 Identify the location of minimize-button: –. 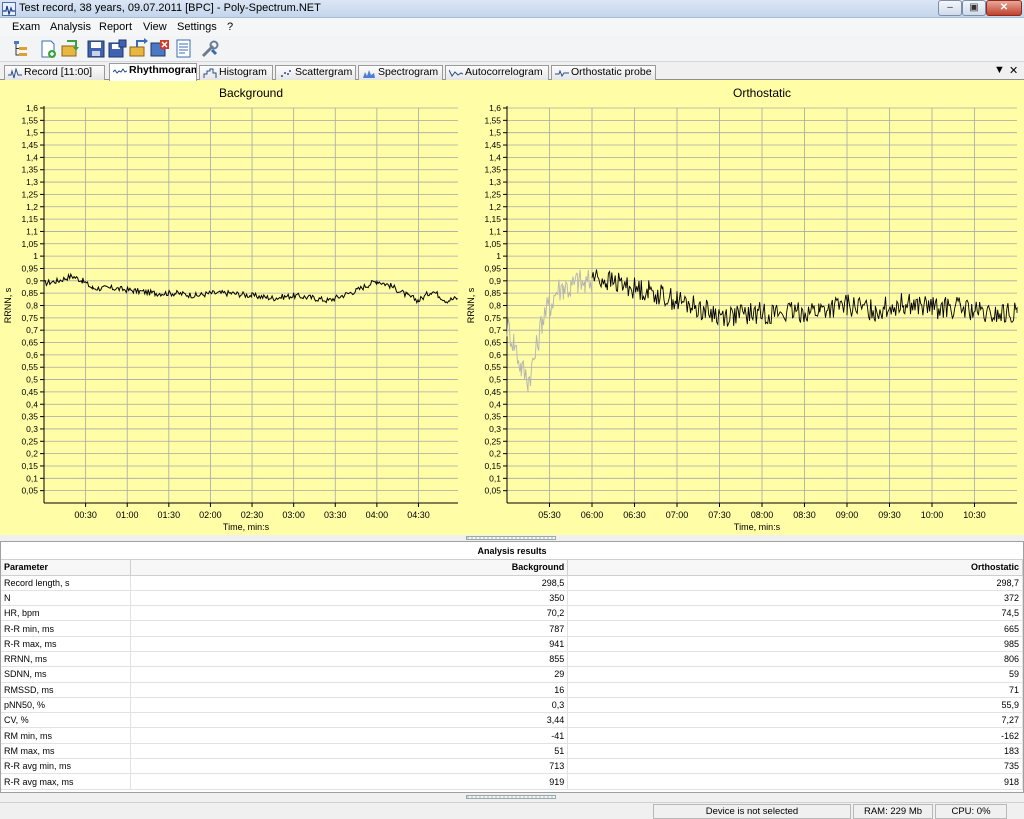
(950, 8).